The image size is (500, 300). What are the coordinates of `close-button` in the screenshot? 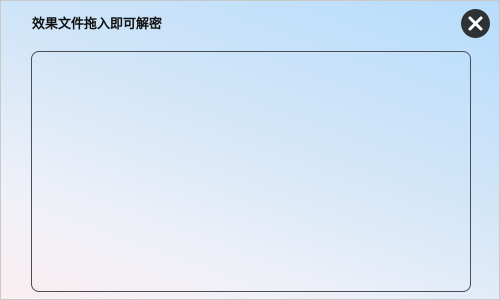 It's located at (475, 23).